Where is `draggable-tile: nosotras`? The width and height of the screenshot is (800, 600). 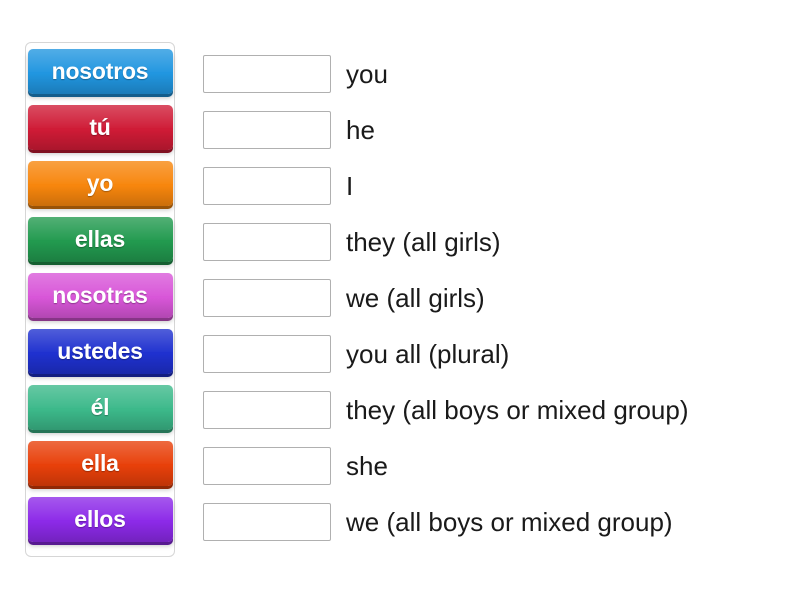 draggable-tile: nosotras is located at coordinates (100, 295).